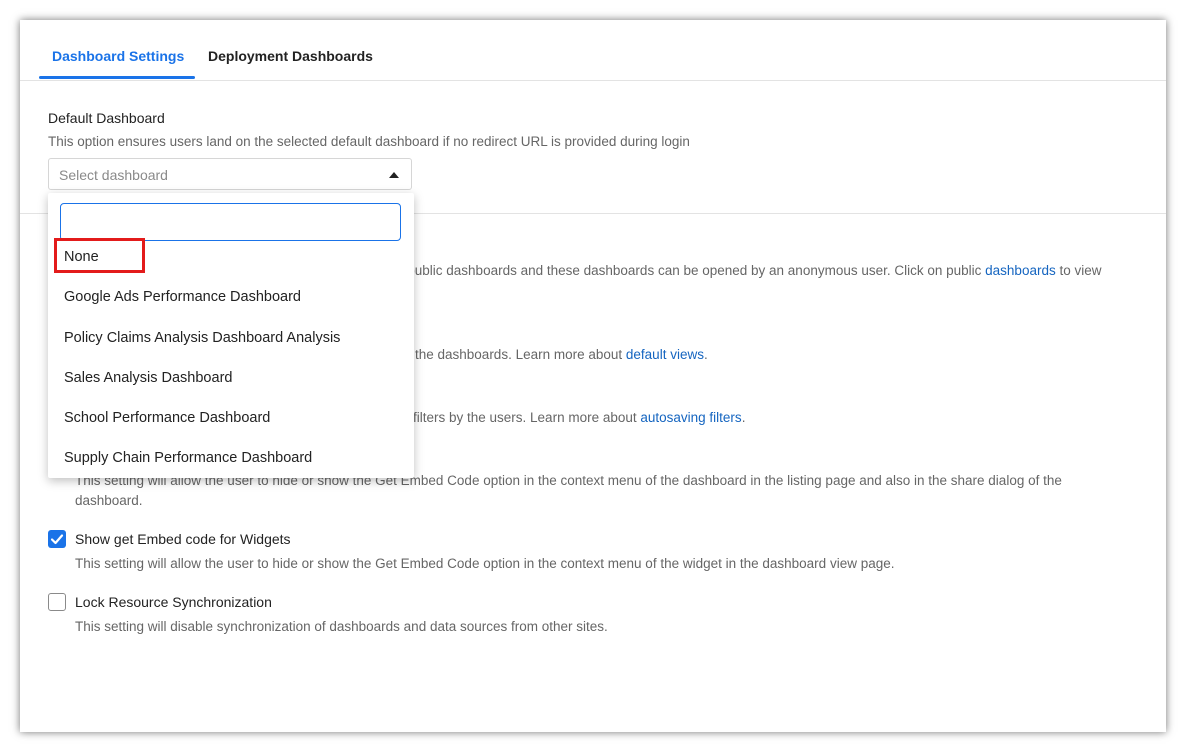 This screenshot has width=1187, height=753. I want to click on default-dashboard-select: Select dashboard, so click(230, 174).